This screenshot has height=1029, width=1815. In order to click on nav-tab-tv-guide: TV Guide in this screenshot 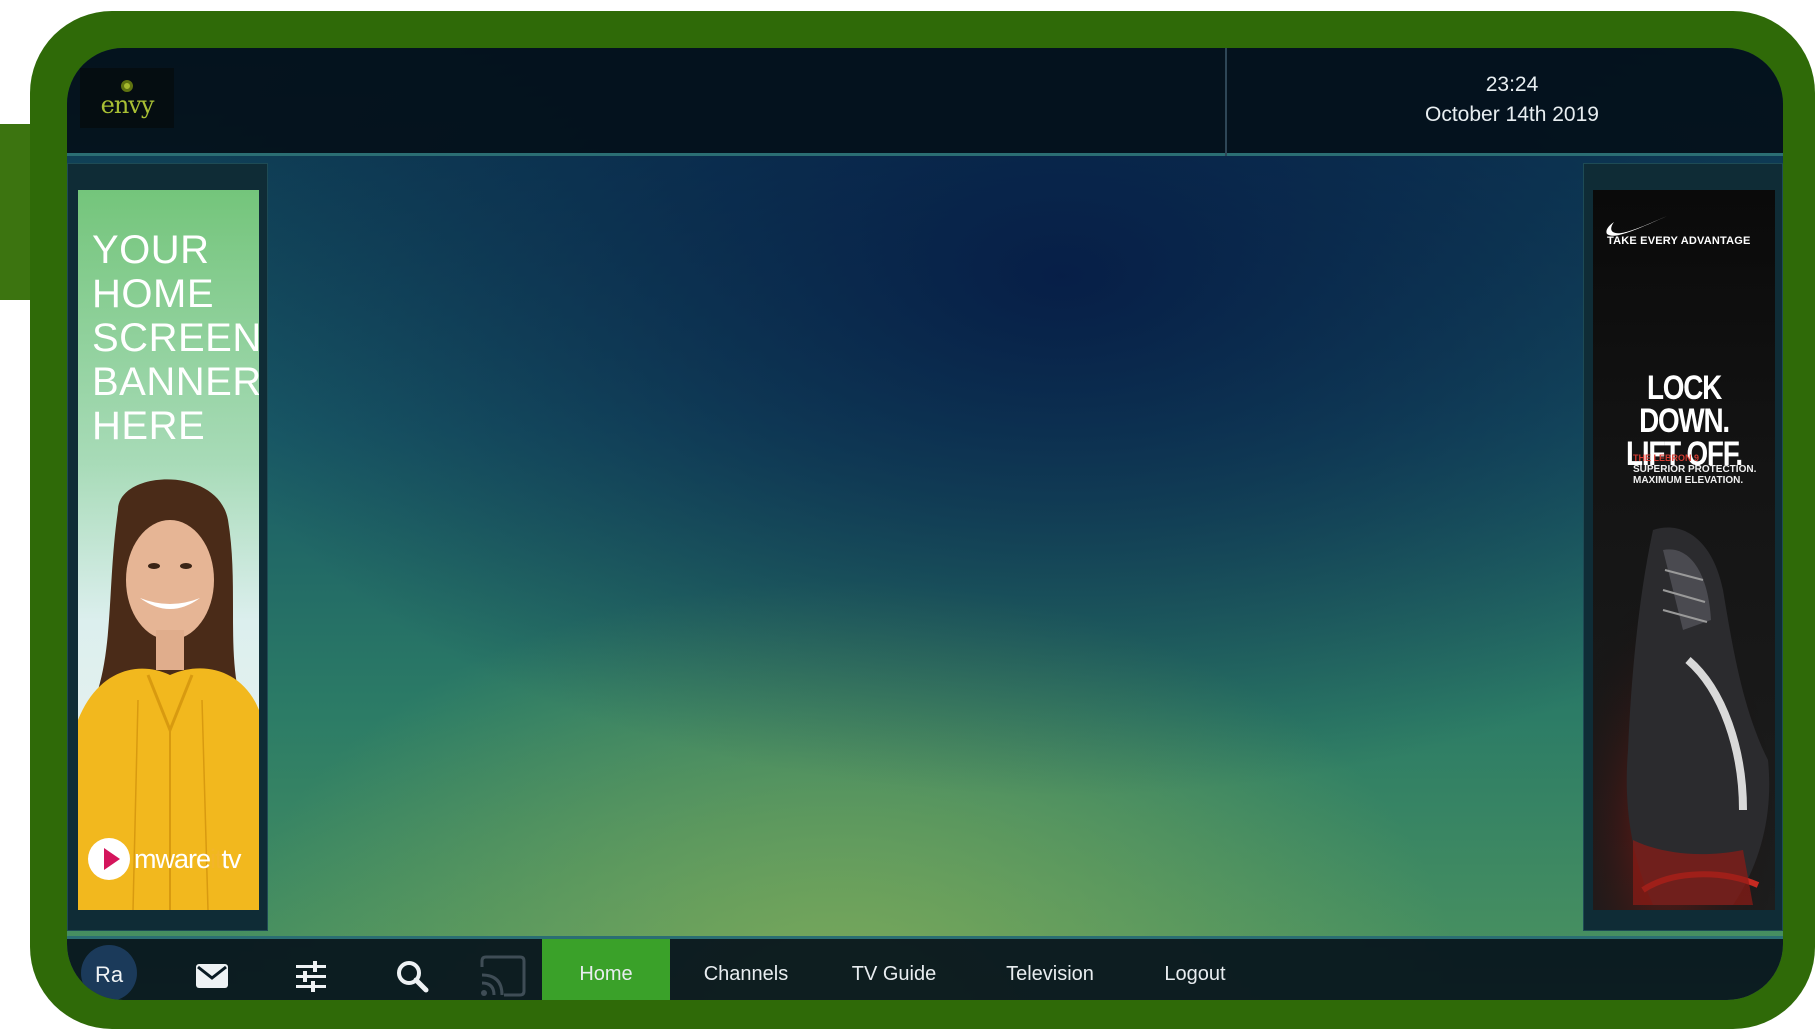, I will do `click(894, 969)`.